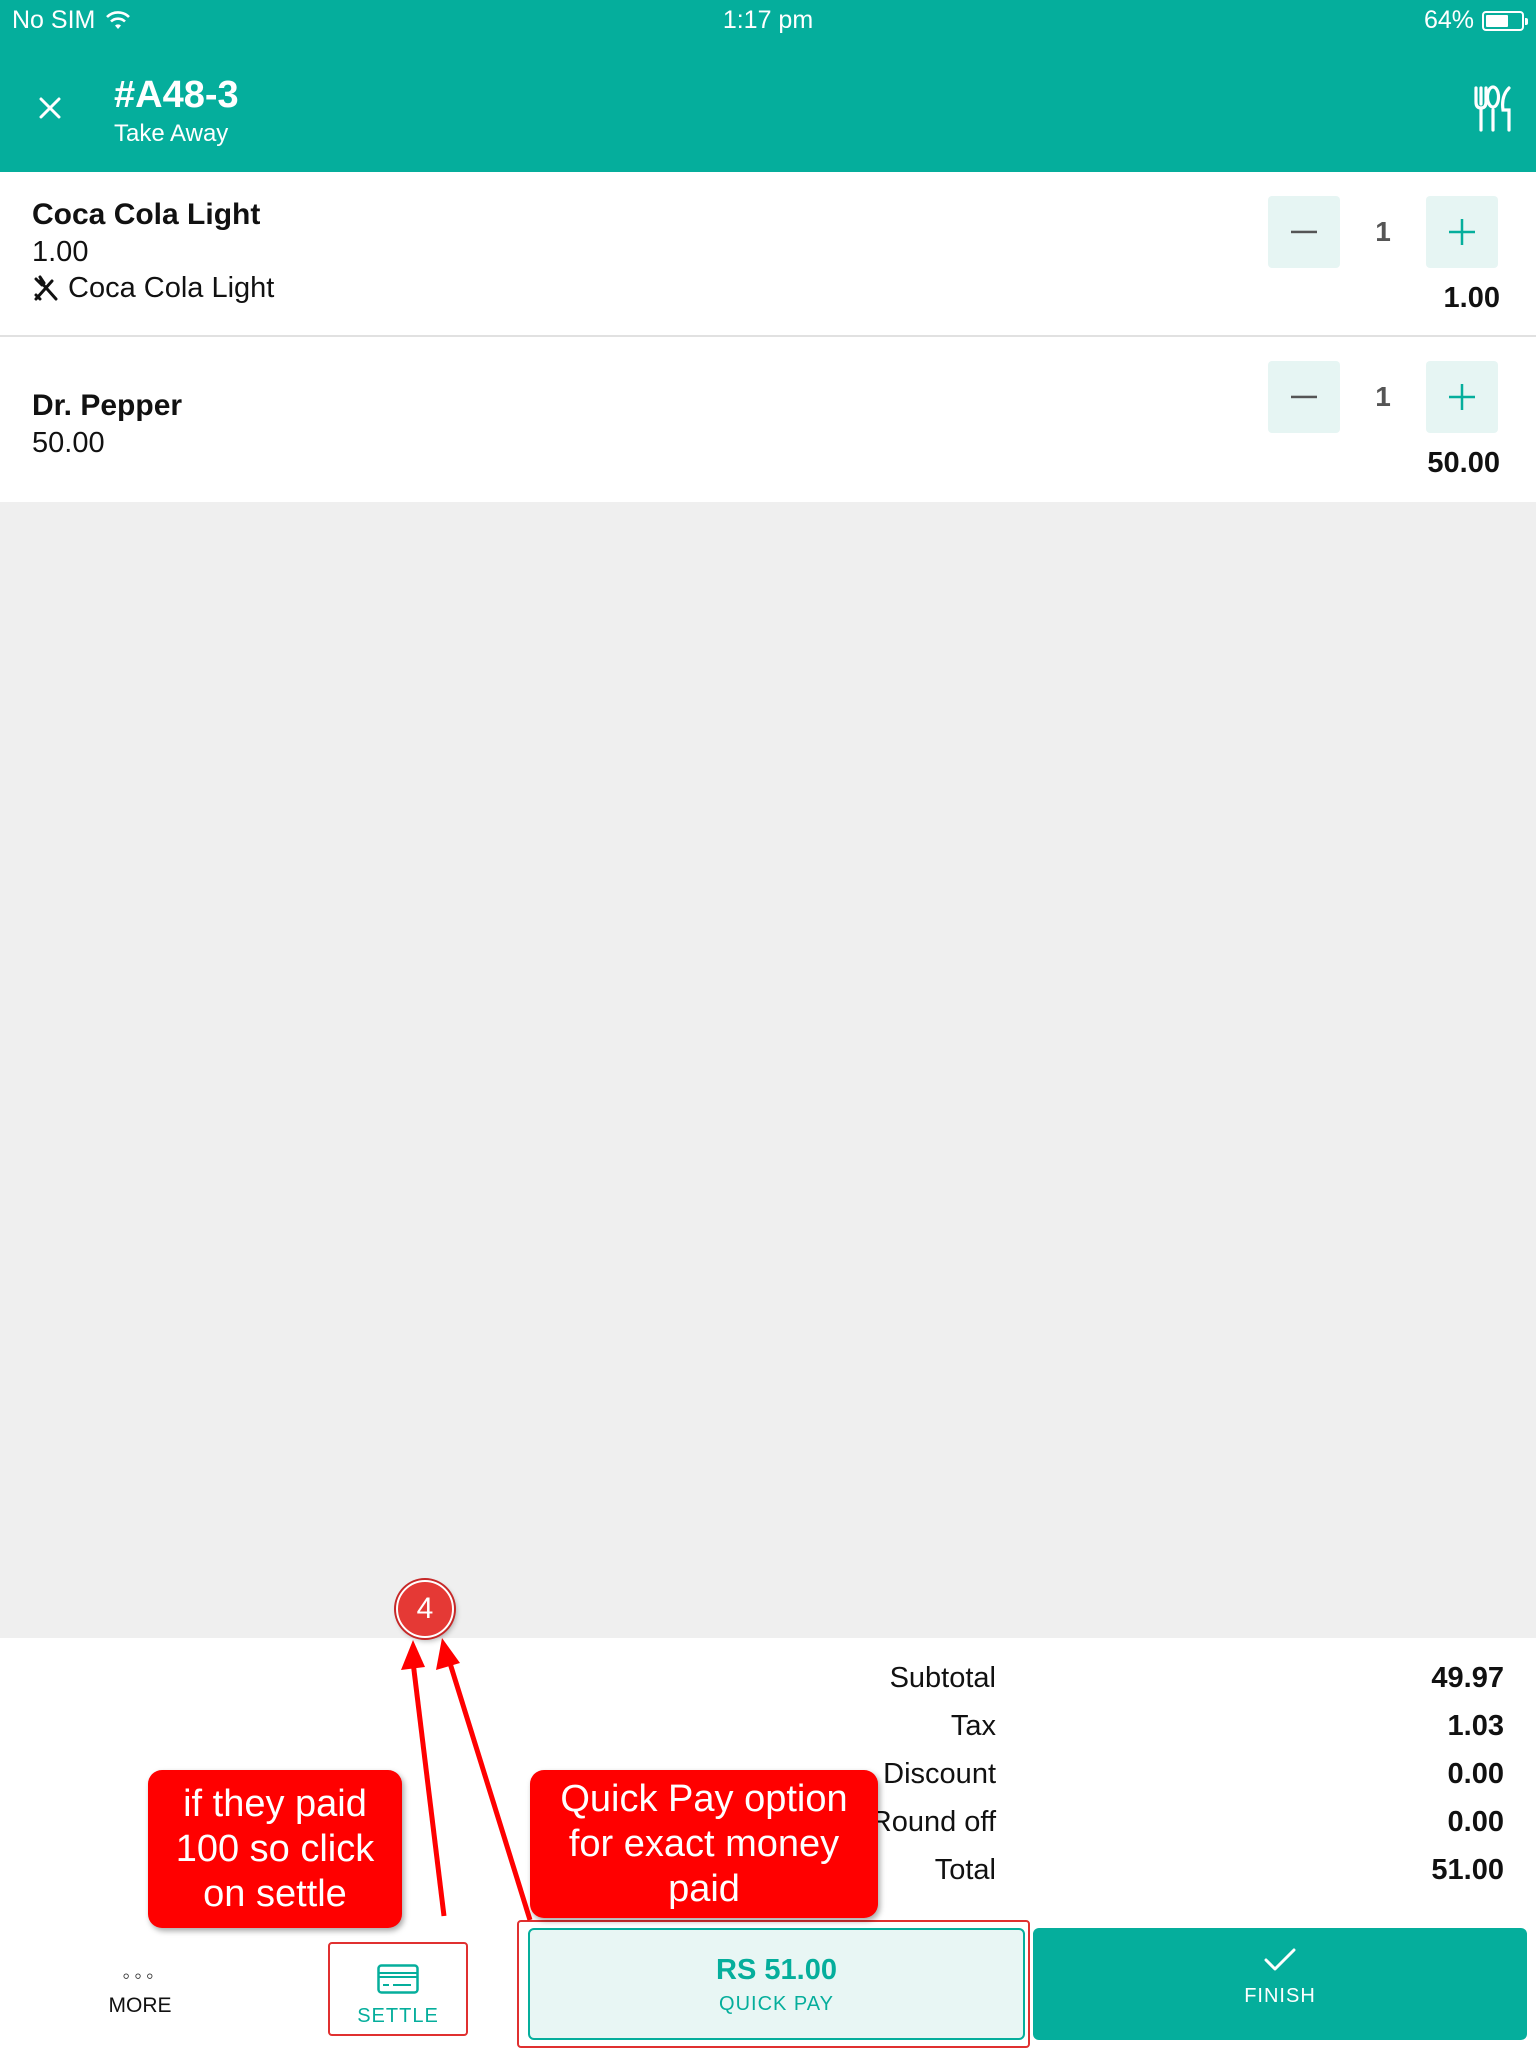  I want to click on quick-pay-callout: Quick Pay option for exact money paid, so click(704, 1844).